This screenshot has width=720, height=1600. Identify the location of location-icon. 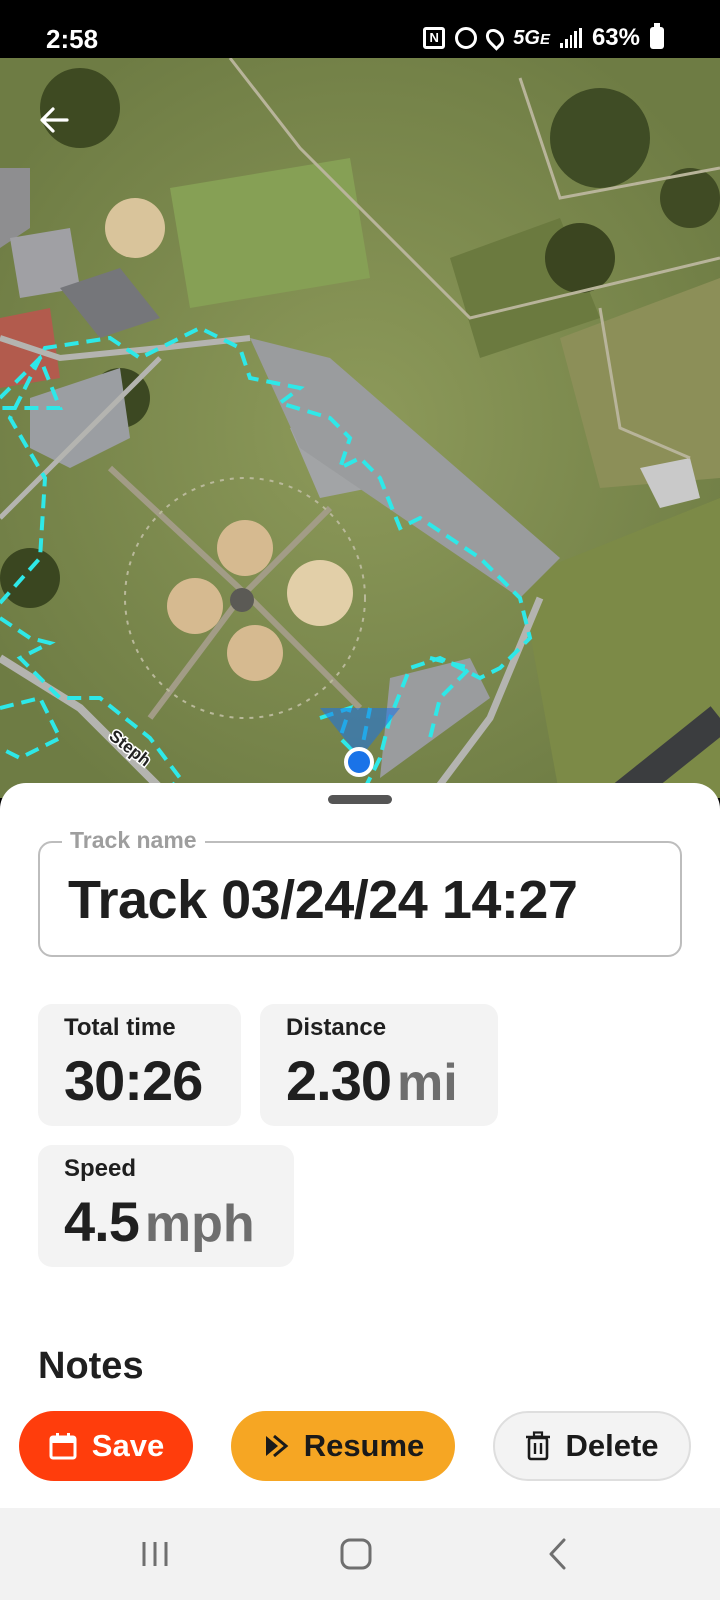
(495, 38).